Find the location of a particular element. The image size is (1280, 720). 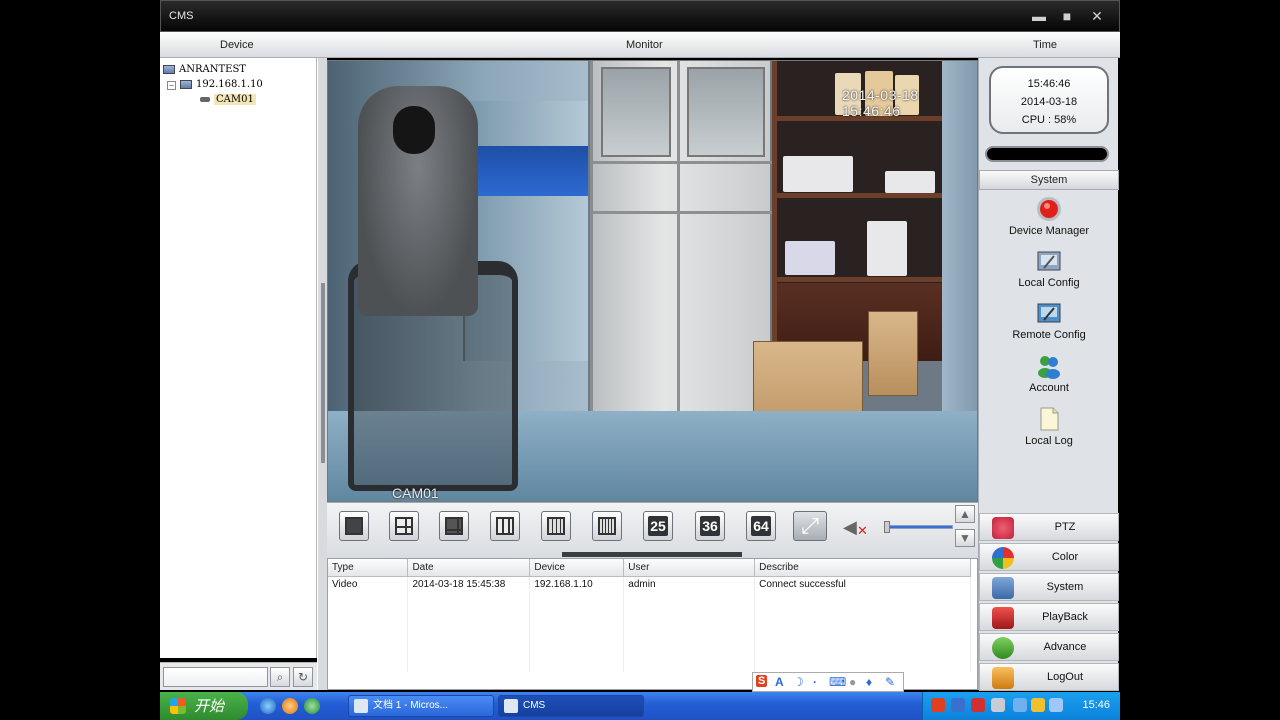

col-describe: Describe is located at coordinates (862, 568).